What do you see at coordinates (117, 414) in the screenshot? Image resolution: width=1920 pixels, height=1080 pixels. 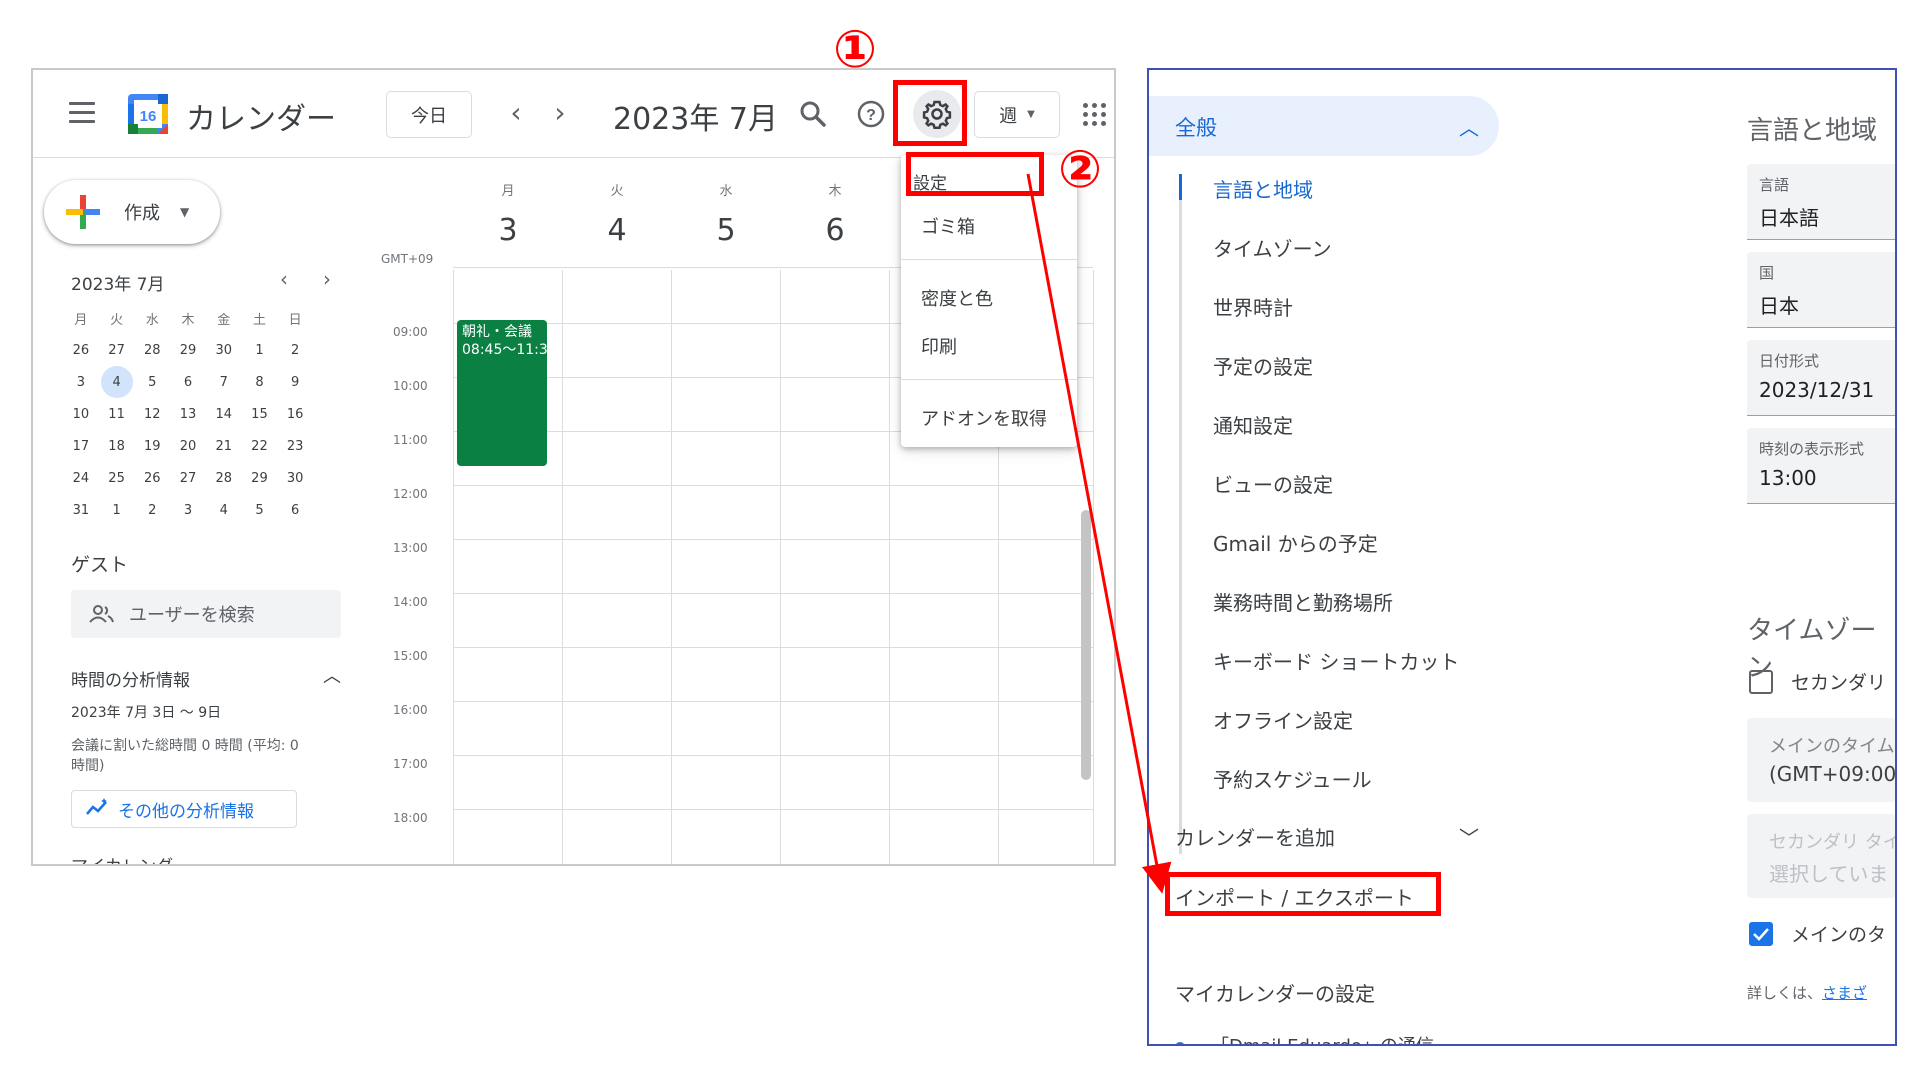 I see `mini-day: 11` at bounding box center [117, 414].